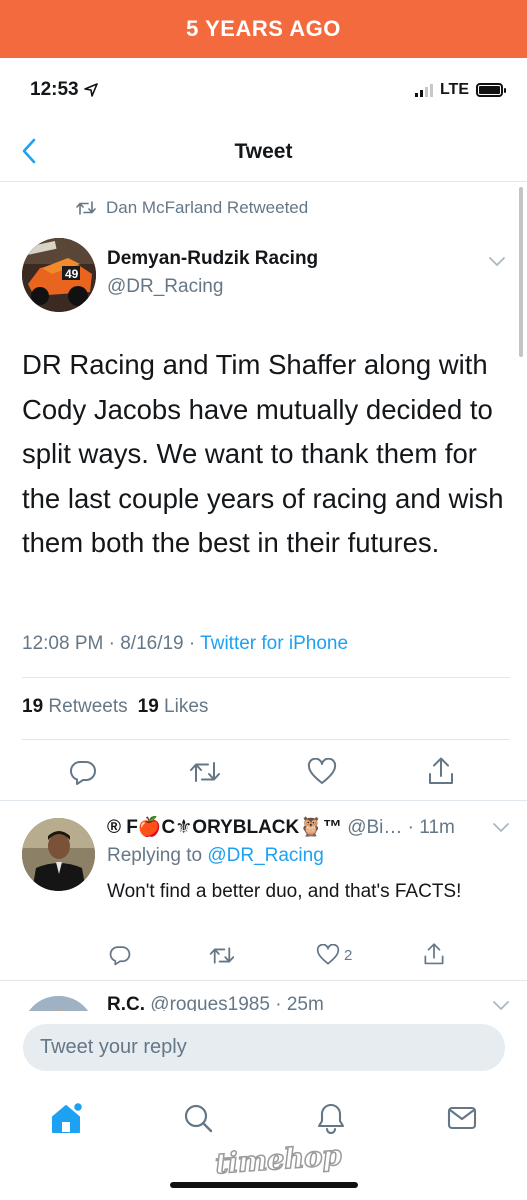  I want to click on tweet-date: 8/16/19, so click(152, 643).